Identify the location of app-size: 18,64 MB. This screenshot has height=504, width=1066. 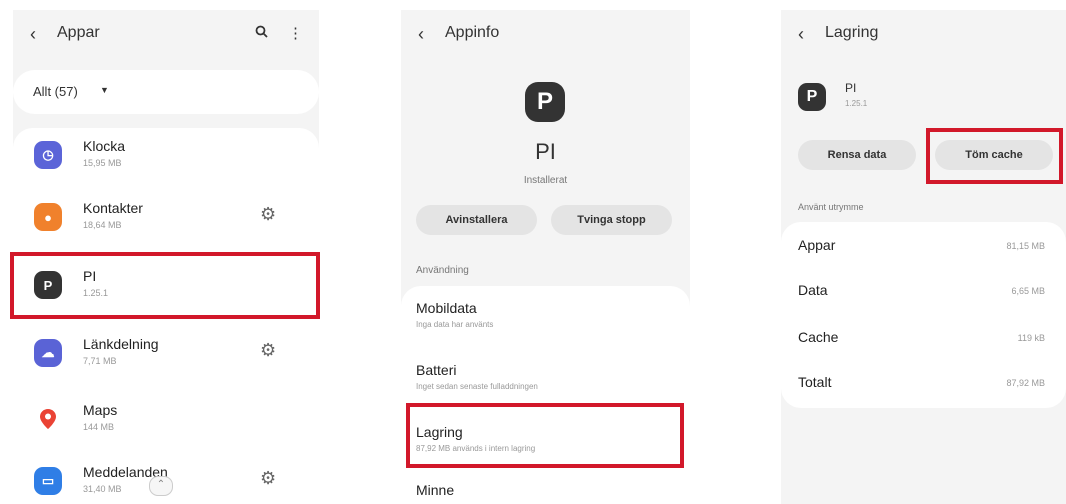
(102, 225).